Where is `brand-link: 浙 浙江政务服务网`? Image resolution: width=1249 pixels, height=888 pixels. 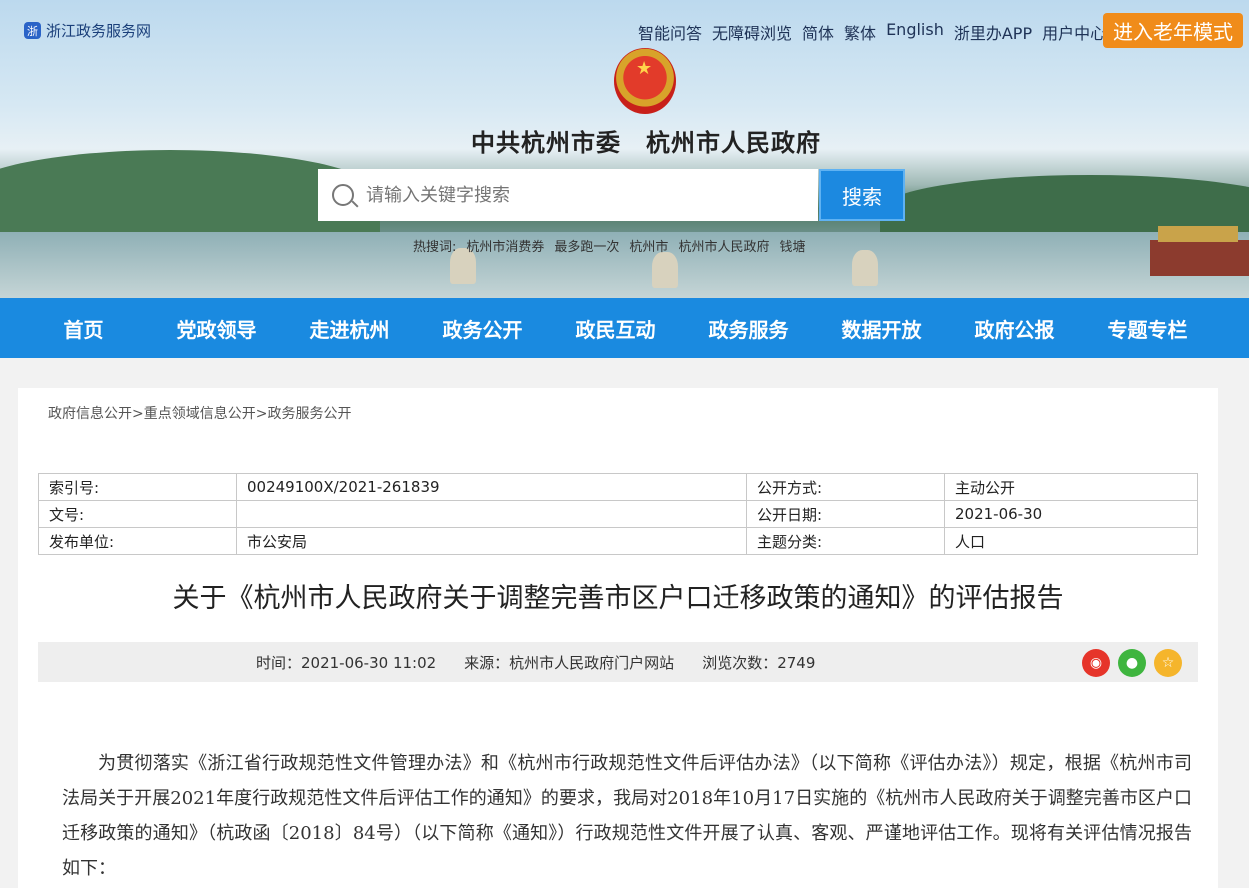 brand-link: 浙 浙江政务服务网 is located at coordinates (87, 30).